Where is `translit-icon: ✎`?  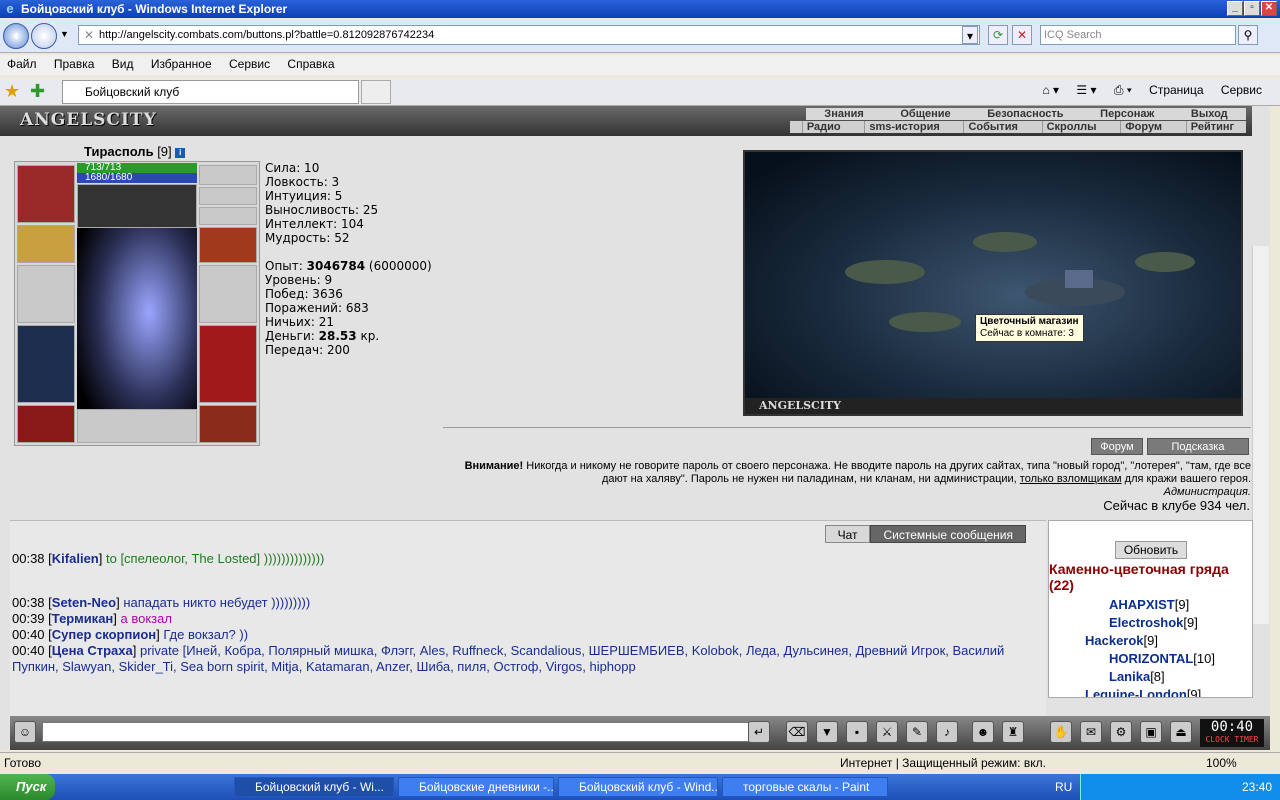
translit-icon: ✎ is located at coordinates (917, 732).